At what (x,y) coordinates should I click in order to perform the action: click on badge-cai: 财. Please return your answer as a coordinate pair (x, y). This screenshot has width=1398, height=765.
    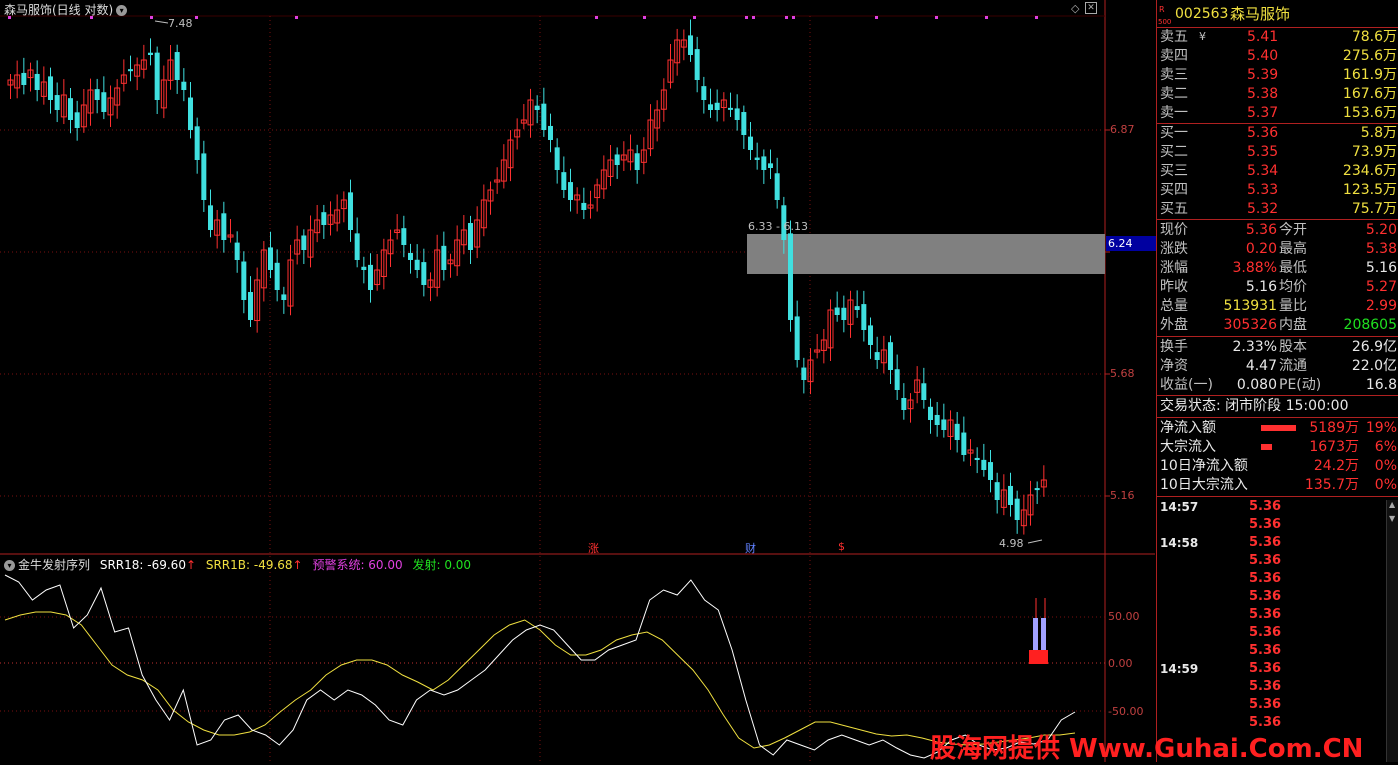
    Looking at the image, I should click on (750, 548).